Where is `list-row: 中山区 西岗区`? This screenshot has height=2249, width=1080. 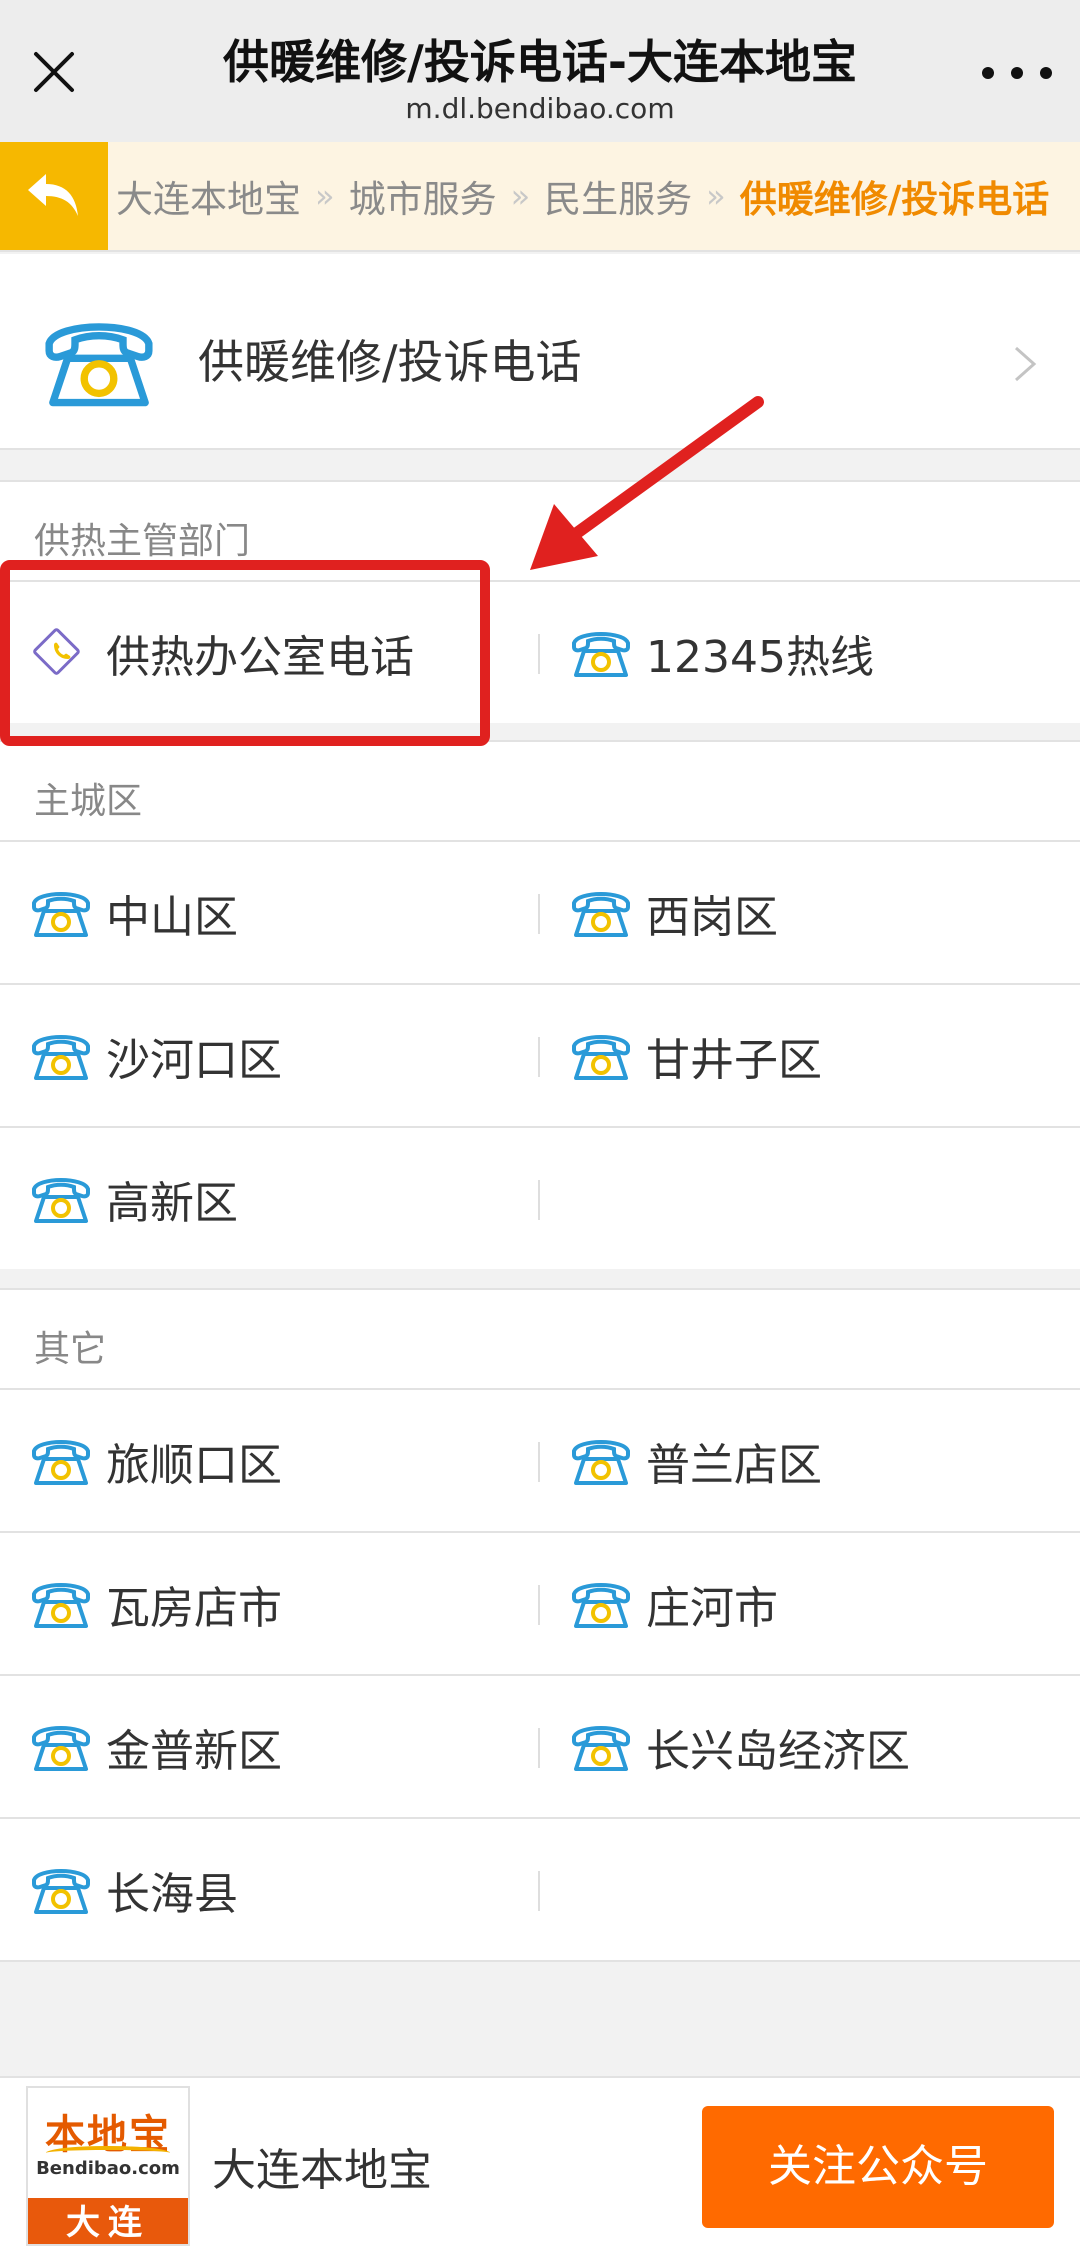 list-row: 中山区 西岗区 is located at coordinates (540, 911).